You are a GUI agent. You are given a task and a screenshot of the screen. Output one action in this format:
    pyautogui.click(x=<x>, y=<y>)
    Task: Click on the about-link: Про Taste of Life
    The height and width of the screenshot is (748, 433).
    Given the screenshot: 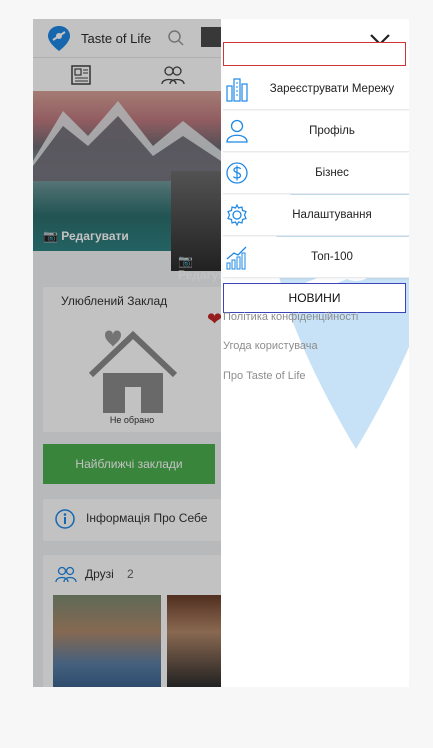 What is the action you would take?
    pyautogui.click(x=264, y=376)
    